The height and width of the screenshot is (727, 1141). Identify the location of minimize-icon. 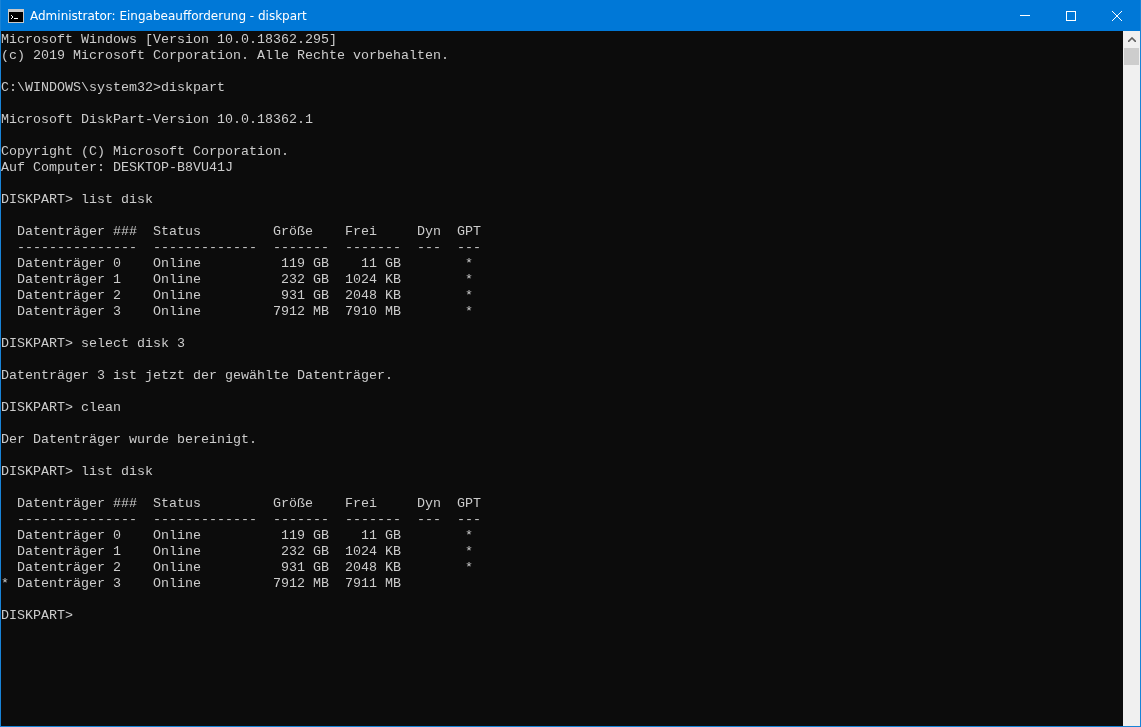
(1025, 15).